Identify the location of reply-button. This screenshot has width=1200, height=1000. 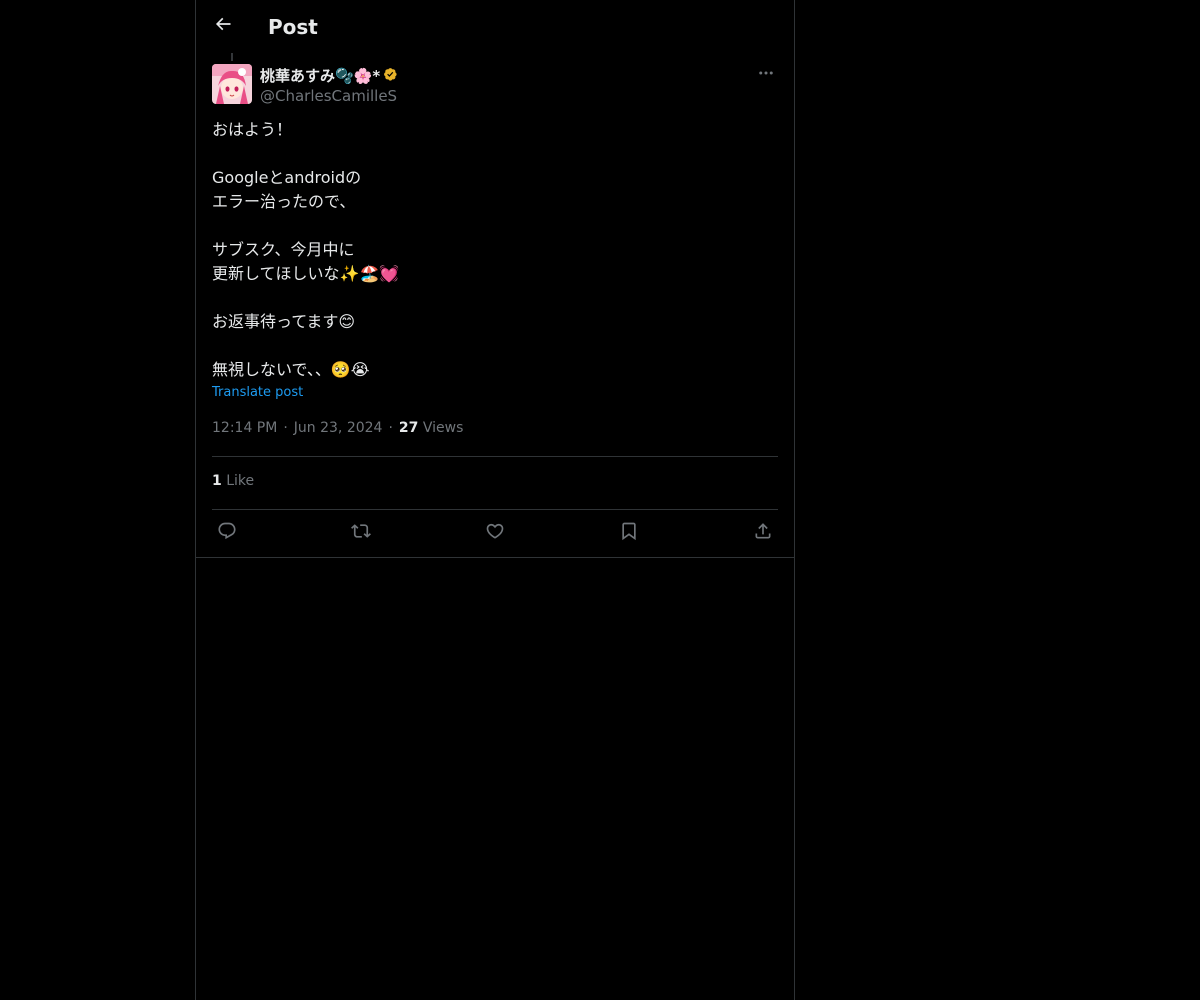
(227, 533).